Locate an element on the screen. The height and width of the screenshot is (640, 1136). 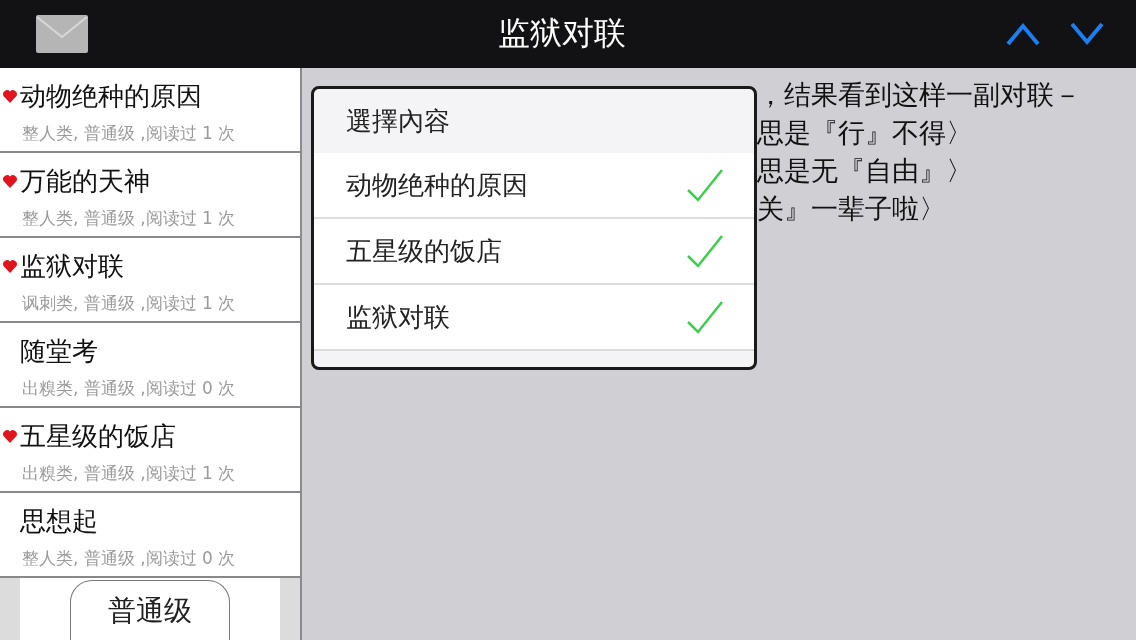
popup-option: 五星级的饭店 is located at coordinates (534, 252).